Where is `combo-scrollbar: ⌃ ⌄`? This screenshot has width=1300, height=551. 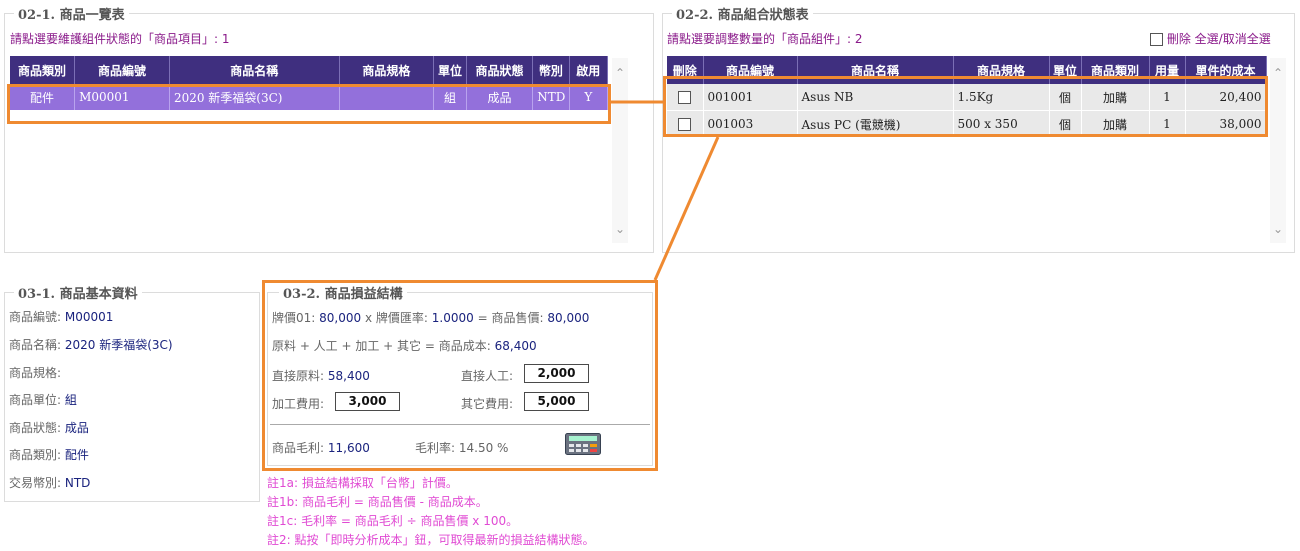 combo-scrollbar: ⌃ ⌄ is located at coordinates (1278, 150).